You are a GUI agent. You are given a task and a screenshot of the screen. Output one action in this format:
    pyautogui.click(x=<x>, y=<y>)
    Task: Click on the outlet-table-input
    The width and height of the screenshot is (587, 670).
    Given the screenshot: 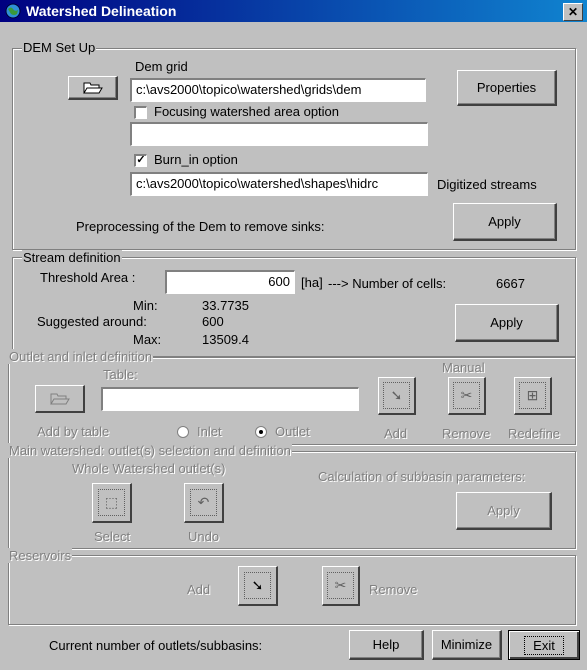 What is the action you would take?
    pyautogui.click(x=230, y=399)
    